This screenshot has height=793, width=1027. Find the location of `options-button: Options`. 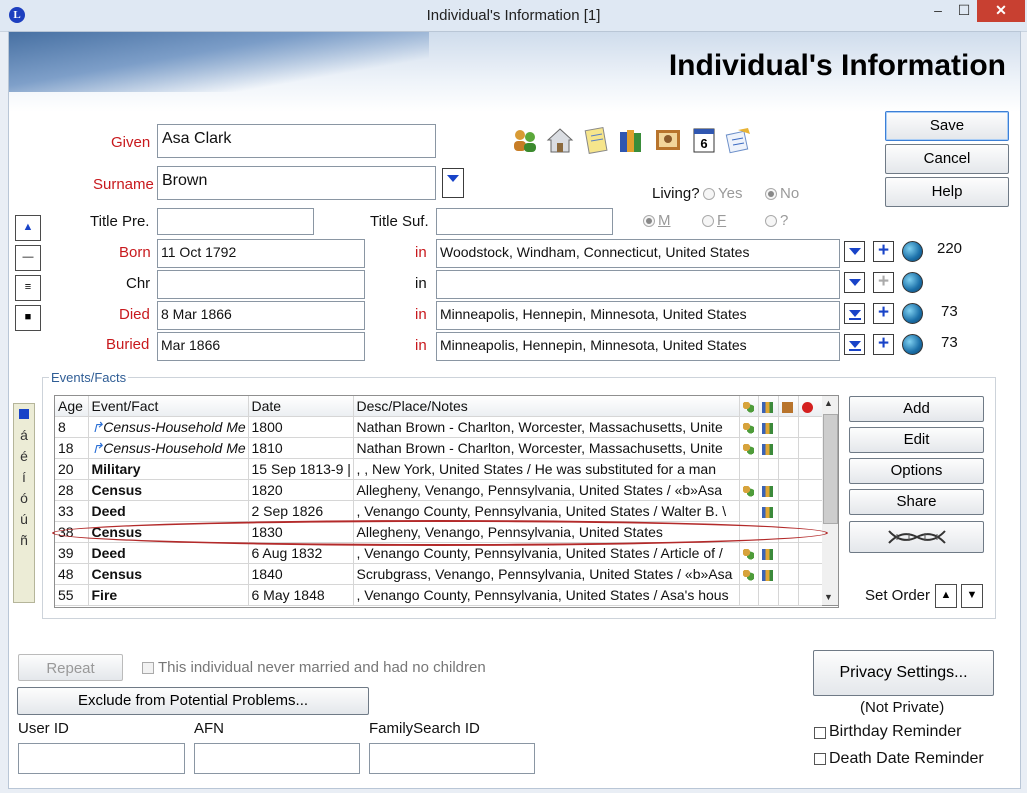

options-button: Options is located at coordinates (916, 471).